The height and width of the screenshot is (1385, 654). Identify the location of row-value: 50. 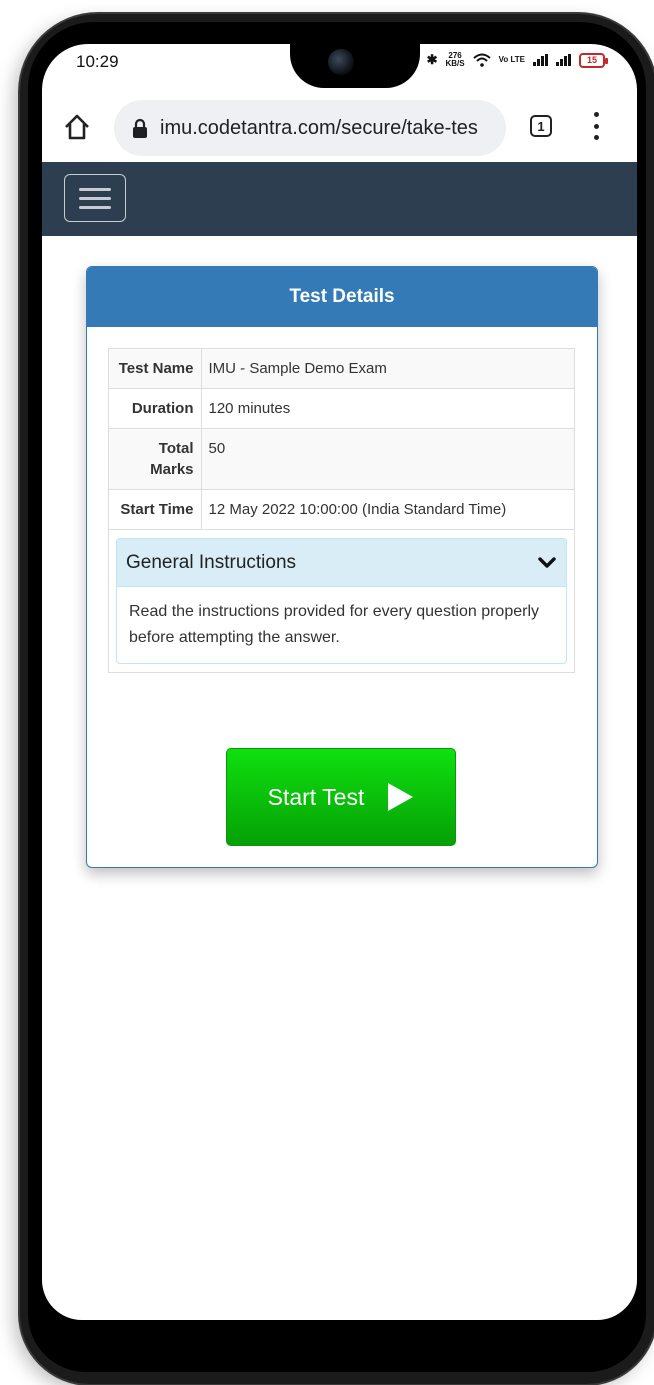
(387, 459).